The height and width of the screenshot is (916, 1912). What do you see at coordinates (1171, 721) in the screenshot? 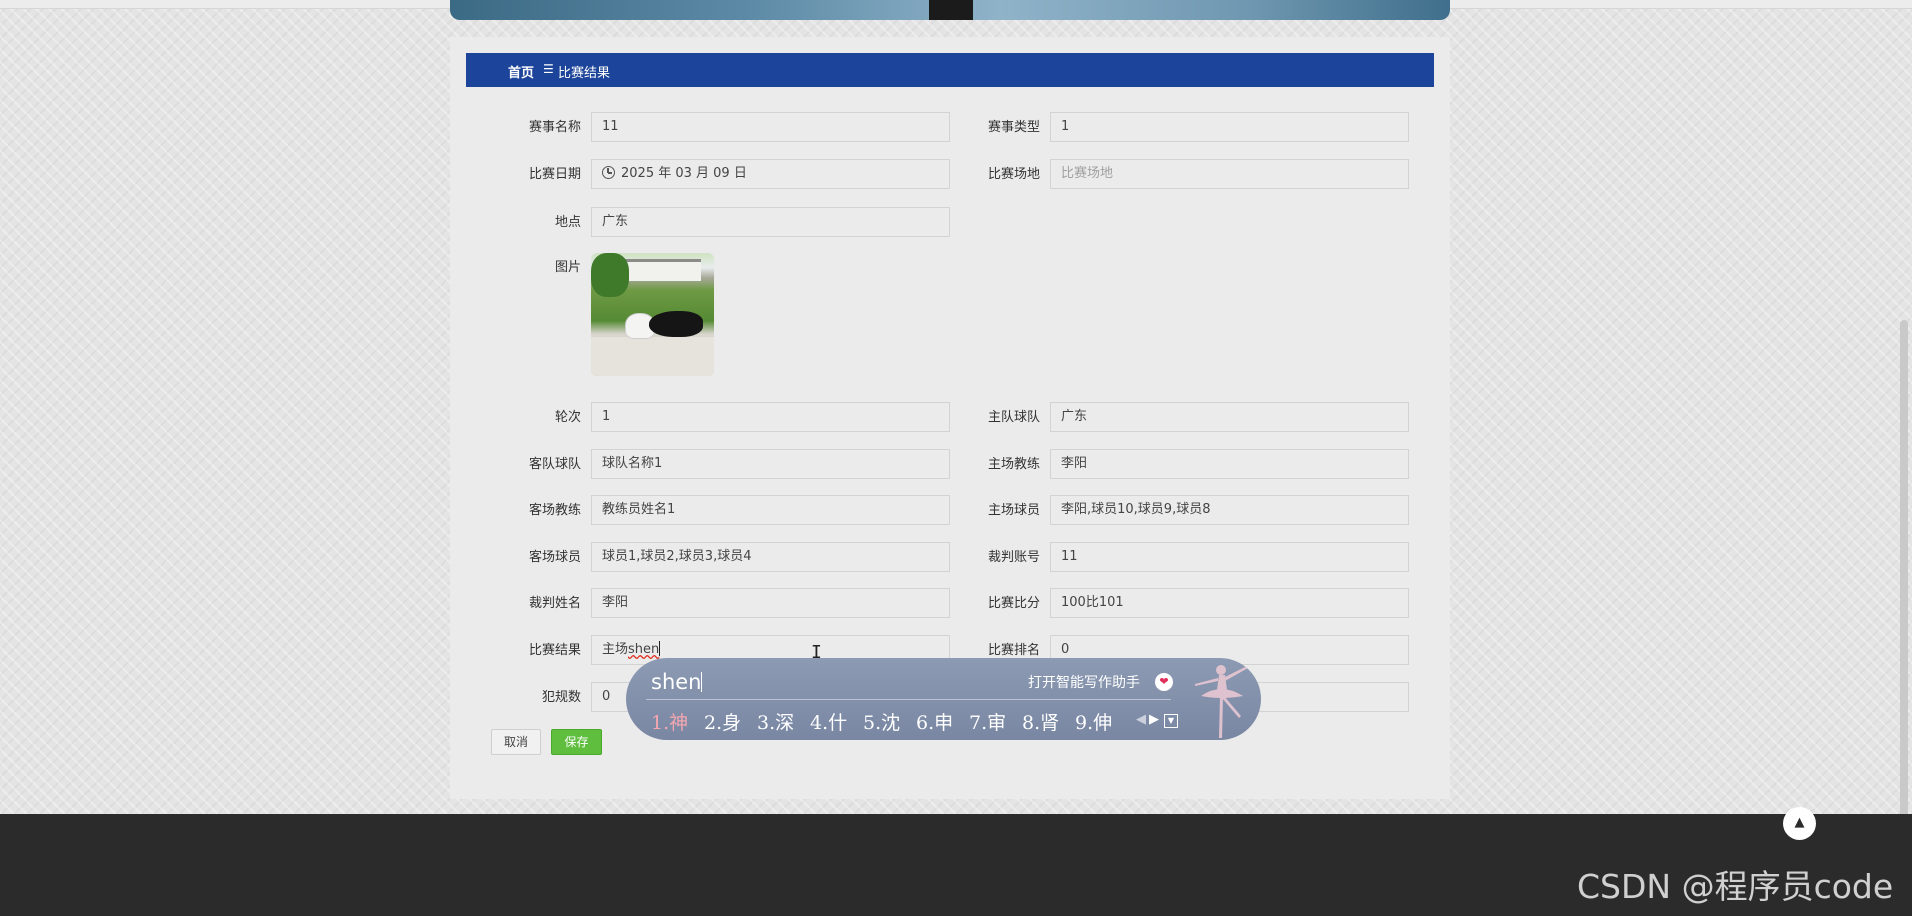
I see `ime-expand-icon: ▼` at bounding box center [1171, 721].